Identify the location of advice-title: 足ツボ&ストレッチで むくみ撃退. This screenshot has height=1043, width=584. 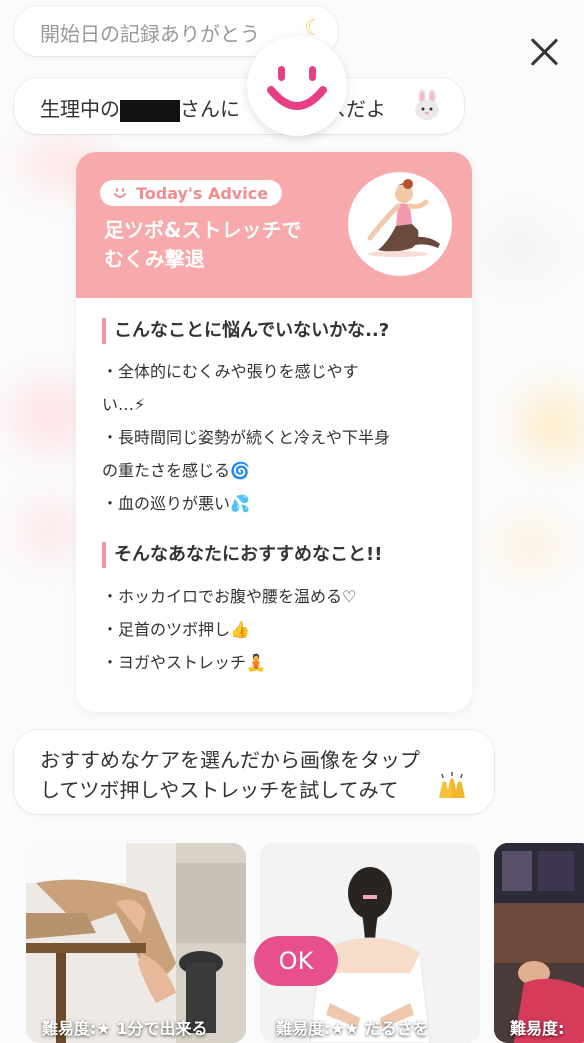
(224, 245).